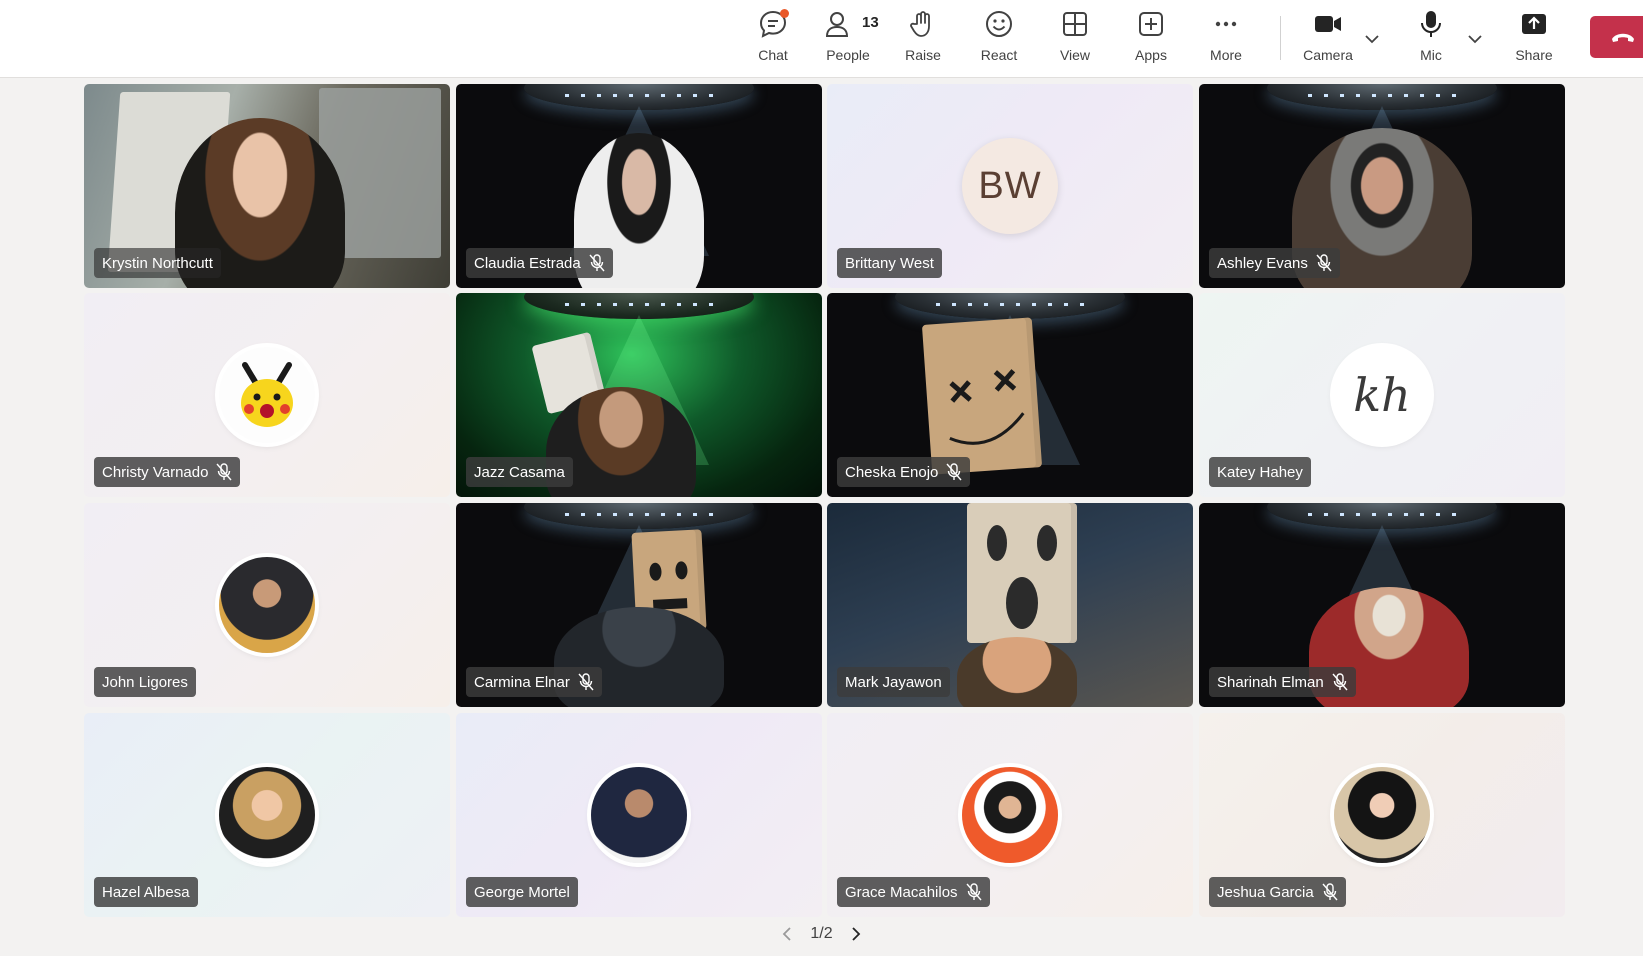  I want to click on raise-hand-button: Raise, so click(923, 39).